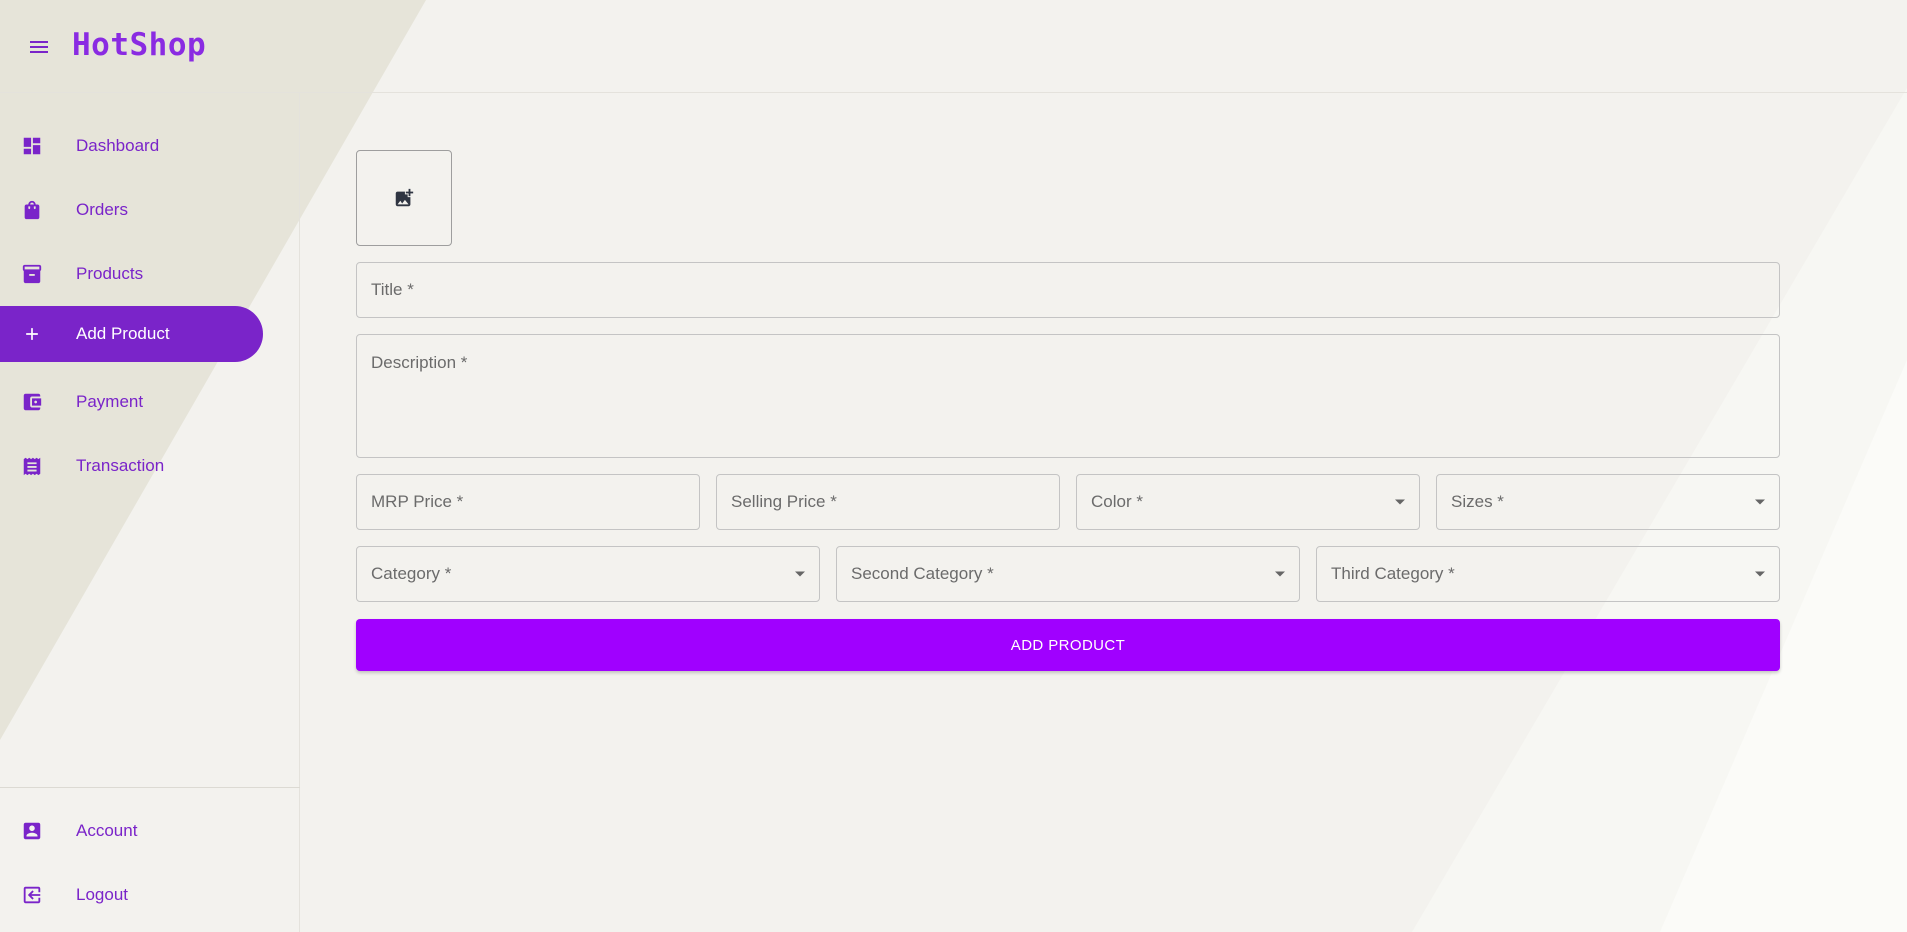 The height and width of the screenshot is (932, 1907). Describe the element at coordinates (32, 831) in the screenshot. I see `account-box-icon` at that location.